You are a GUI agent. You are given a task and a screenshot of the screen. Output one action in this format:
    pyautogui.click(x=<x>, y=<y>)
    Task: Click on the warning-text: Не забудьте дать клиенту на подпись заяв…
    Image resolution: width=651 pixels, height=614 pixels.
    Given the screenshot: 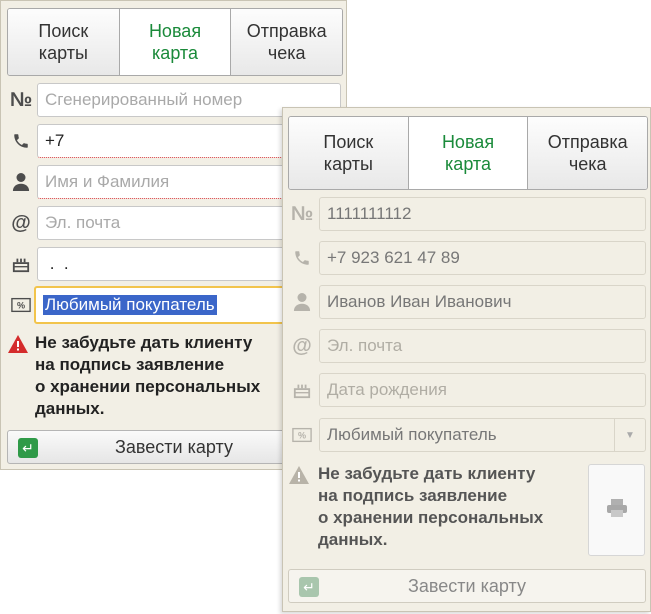 What is the action you would take?
    pyautogui.click(x=431, y=506)
    